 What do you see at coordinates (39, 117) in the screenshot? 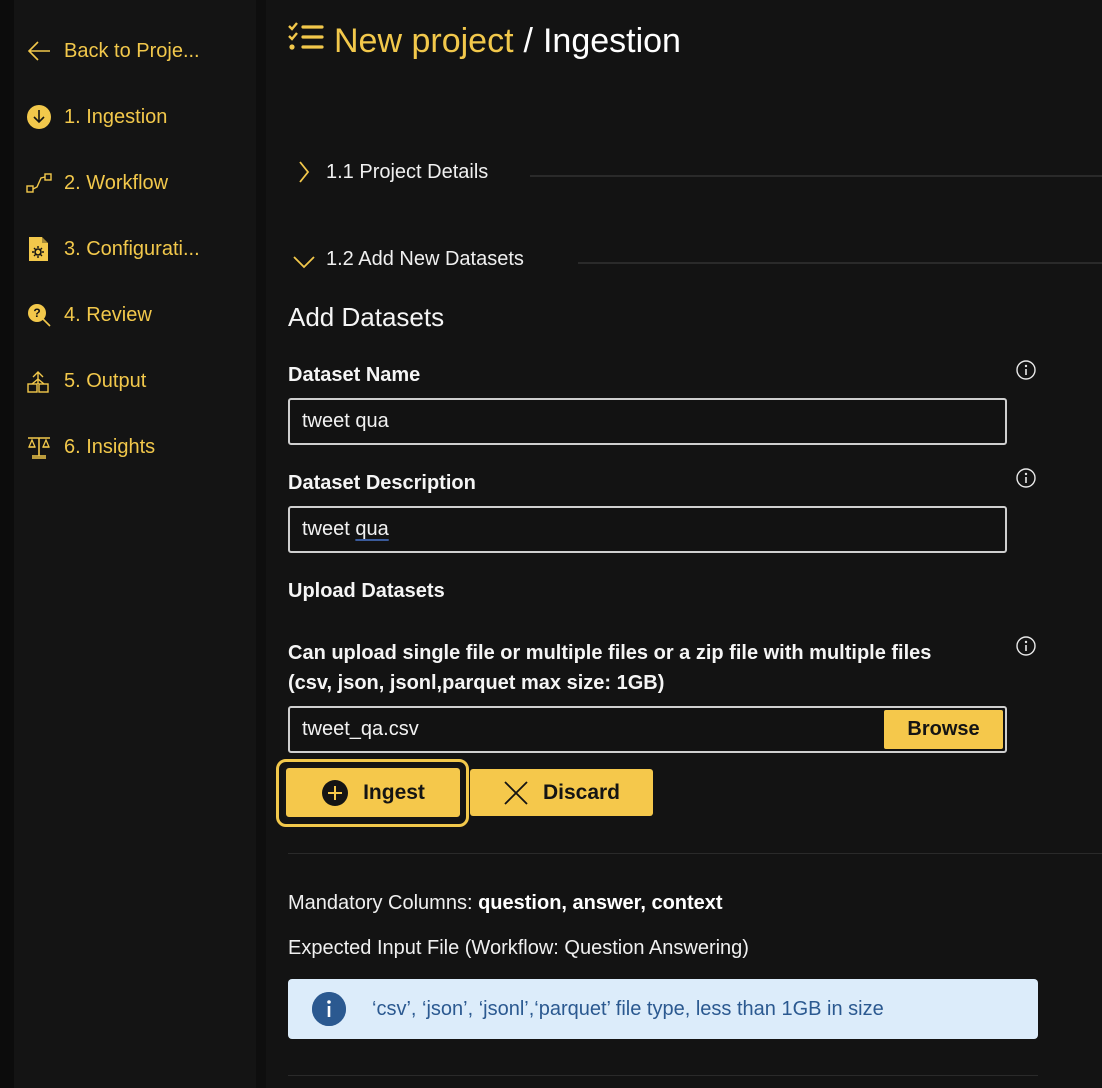
I see `download-circle-icon` at bounding box center [39, 117].